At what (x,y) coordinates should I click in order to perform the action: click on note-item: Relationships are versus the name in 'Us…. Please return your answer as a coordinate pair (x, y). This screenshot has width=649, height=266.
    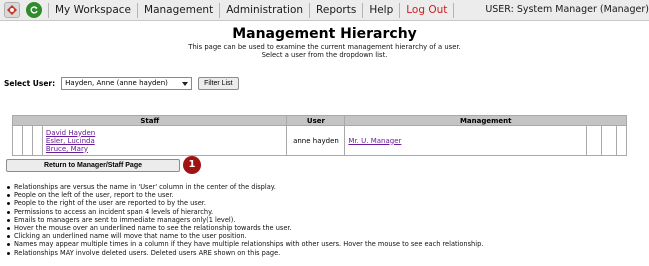
    Looking at the image, I should click on (326, 187).